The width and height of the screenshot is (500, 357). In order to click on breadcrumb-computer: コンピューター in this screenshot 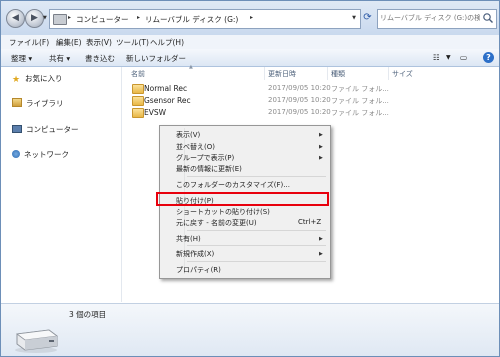, I will do `click(102, 19)`.